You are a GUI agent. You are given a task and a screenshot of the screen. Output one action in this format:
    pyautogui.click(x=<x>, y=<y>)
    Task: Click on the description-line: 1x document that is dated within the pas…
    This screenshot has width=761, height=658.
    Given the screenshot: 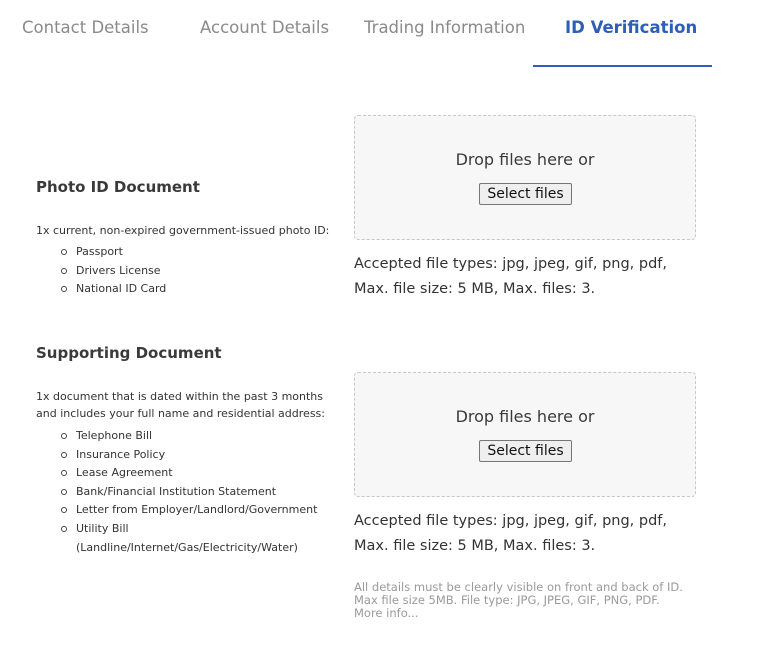 What is the action you would take?
    pyautogui.click(x=180, y=396)
    